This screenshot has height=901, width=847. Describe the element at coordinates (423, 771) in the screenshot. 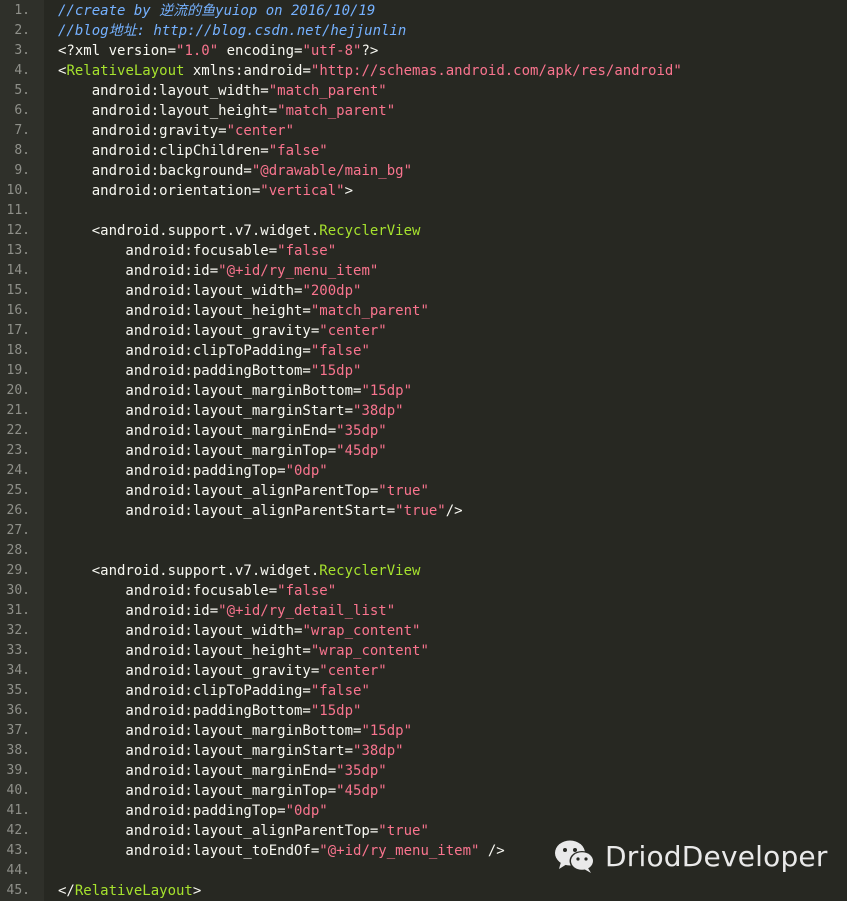

I see `code-line: 39. android:layout_marginEnd="35dp"` at that location.